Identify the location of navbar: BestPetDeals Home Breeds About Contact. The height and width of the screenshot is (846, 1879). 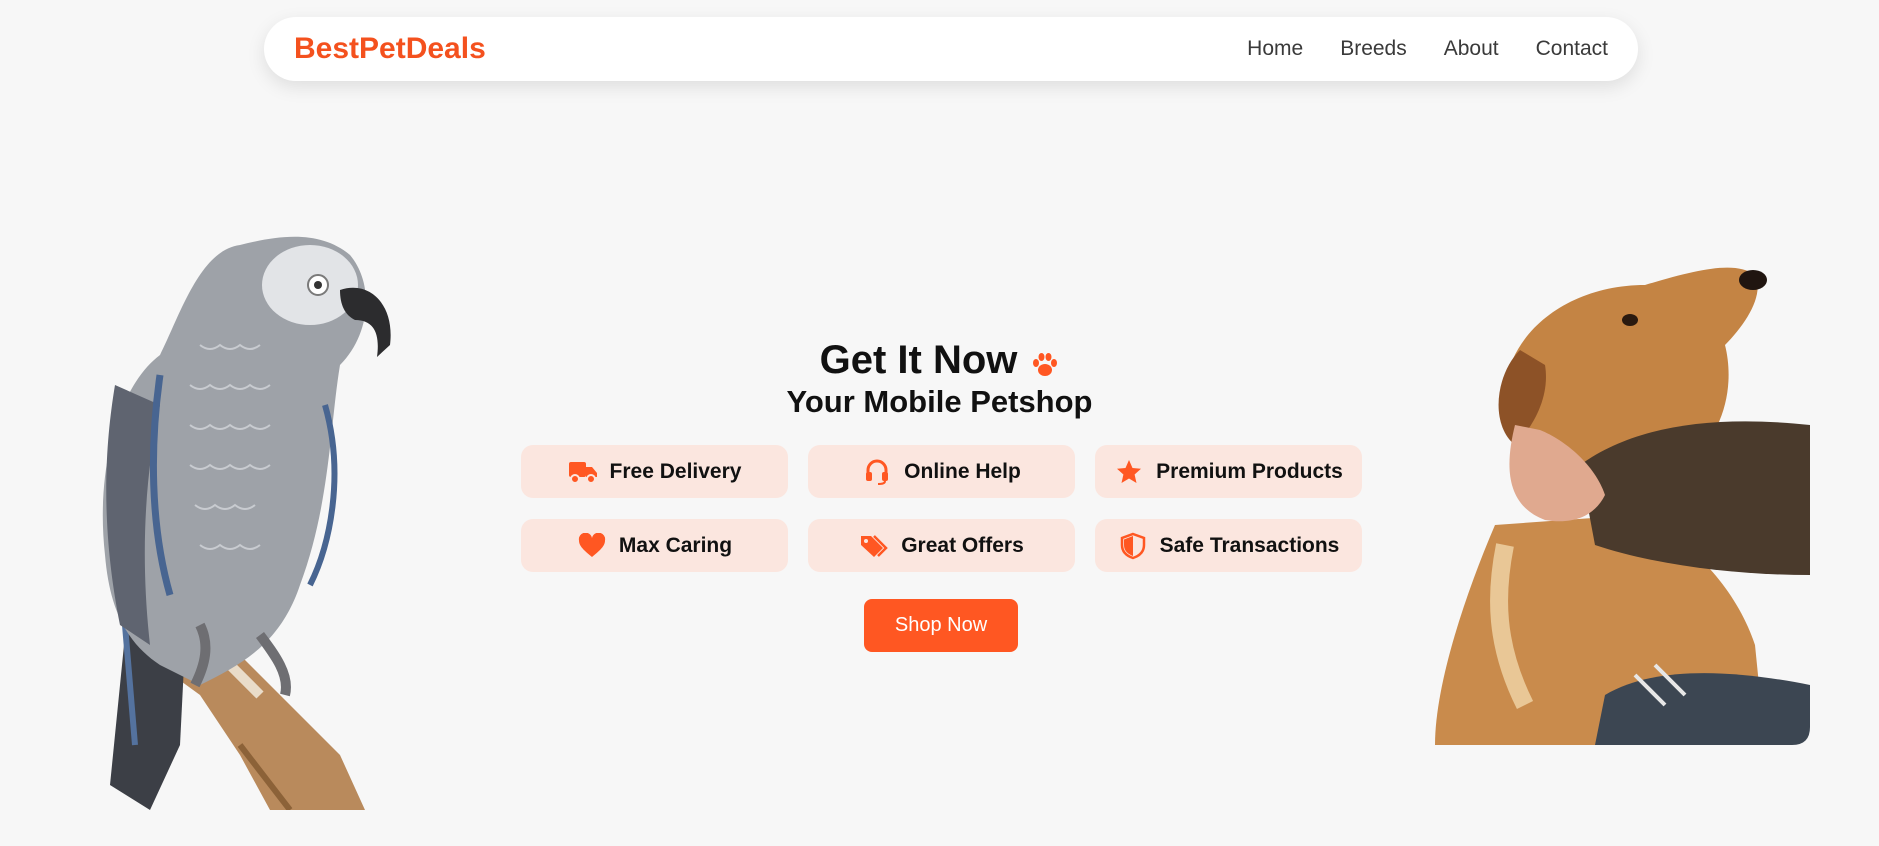
(951, 49).